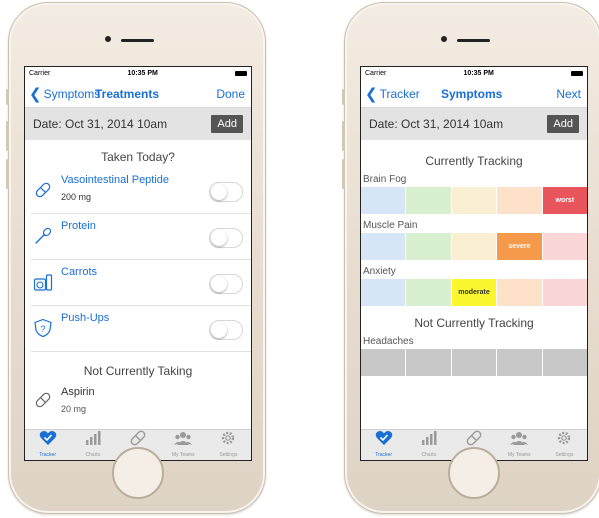 The image size is (599, 518). I want to click on symptom-name: Muscle Pain, so click(390, 225).